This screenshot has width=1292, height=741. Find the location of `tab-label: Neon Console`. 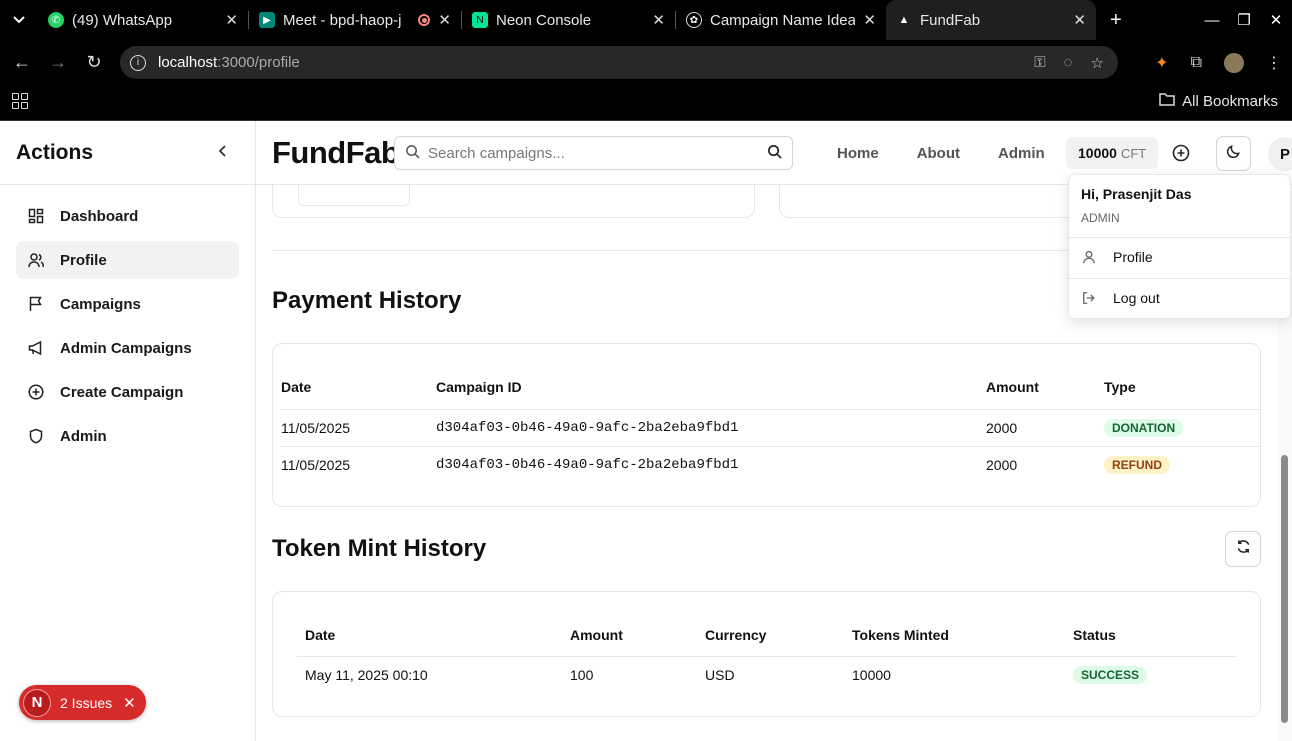

tab-label: Neon Console is located at coordinates (544, 20).